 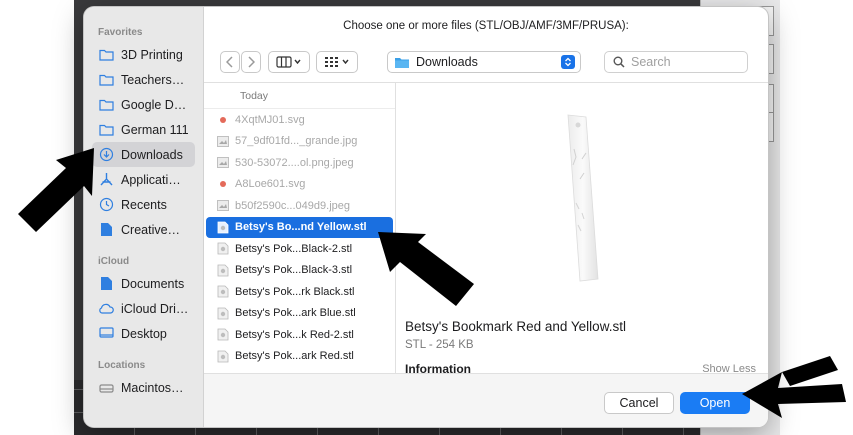 I want to click on file-row: Betsy's Pok...ark Blue.stl, so click(x=299, y=314).